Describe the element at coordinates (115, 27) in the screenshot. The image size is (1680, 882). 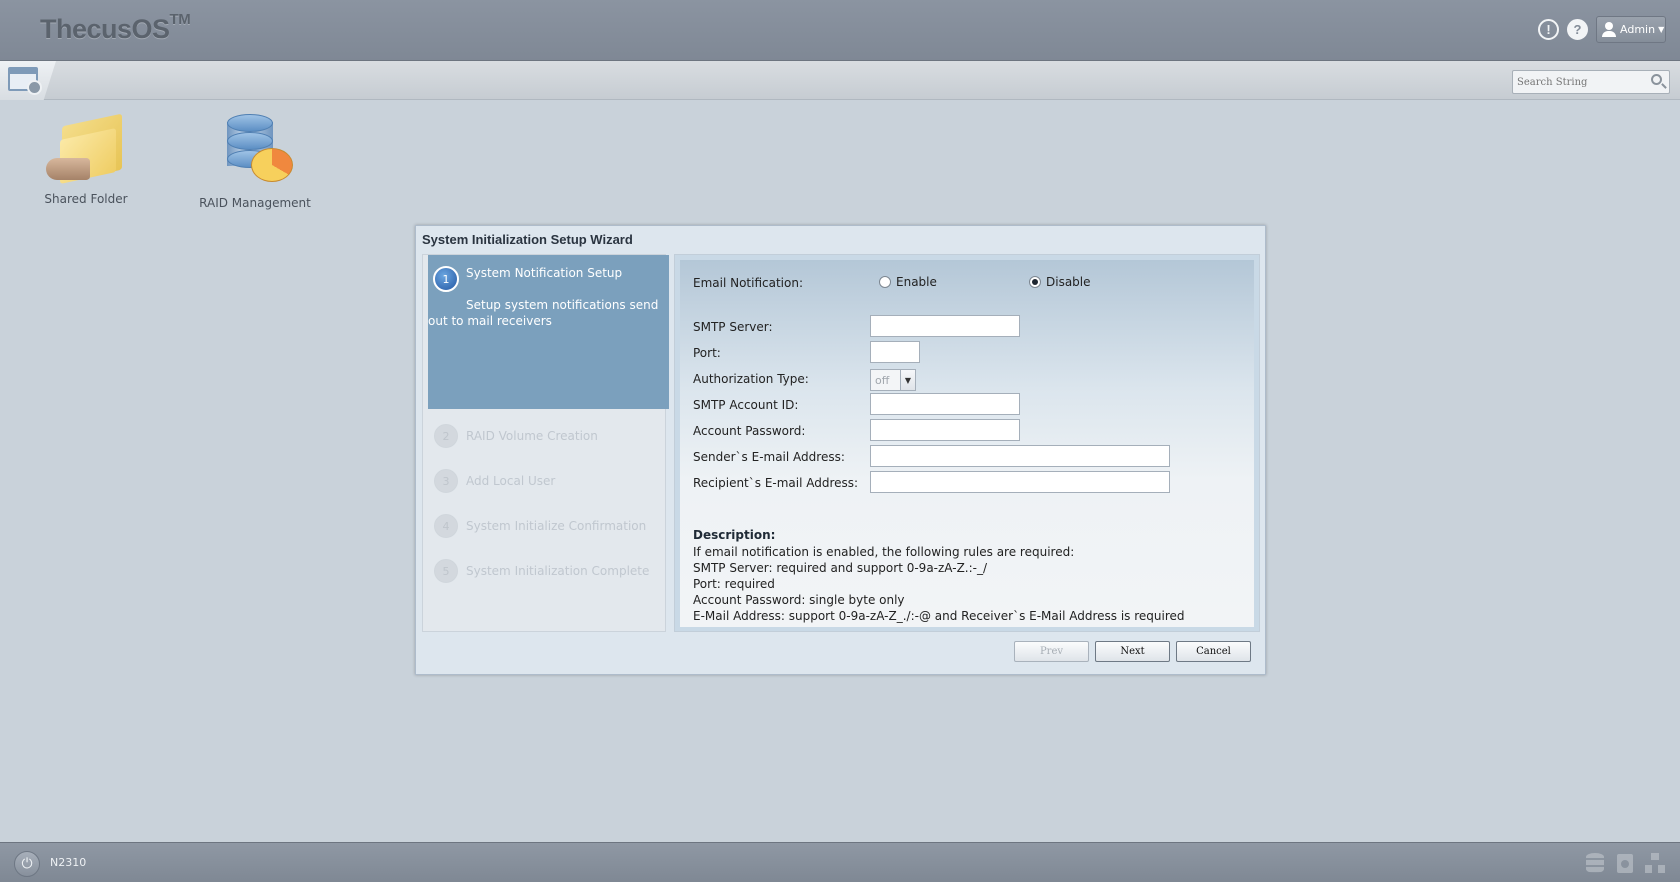
I see `brand-logo: ThecusOSTM` at that location.